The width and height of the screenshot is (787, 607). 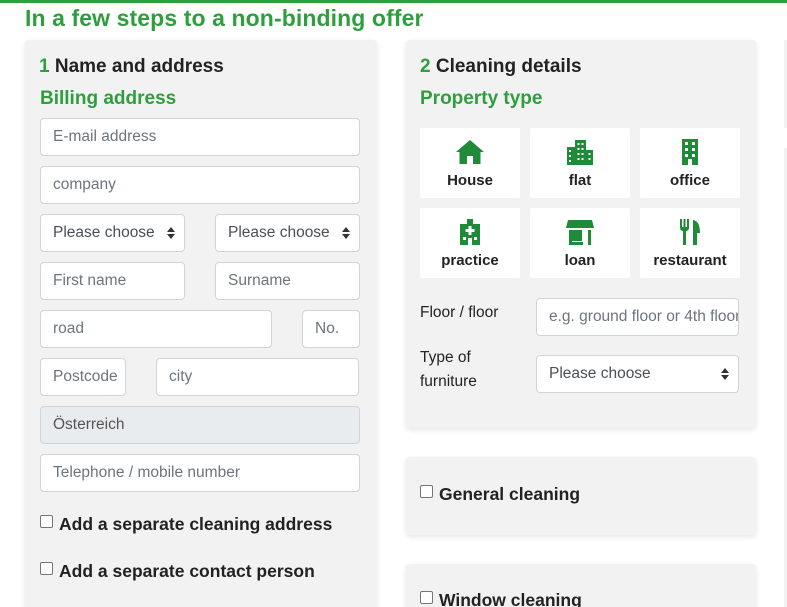 What do you see at coordinates (600, 373) in the screenshot?
I see `furniture-select-value: Please choose` at bounding box center [600, 373].